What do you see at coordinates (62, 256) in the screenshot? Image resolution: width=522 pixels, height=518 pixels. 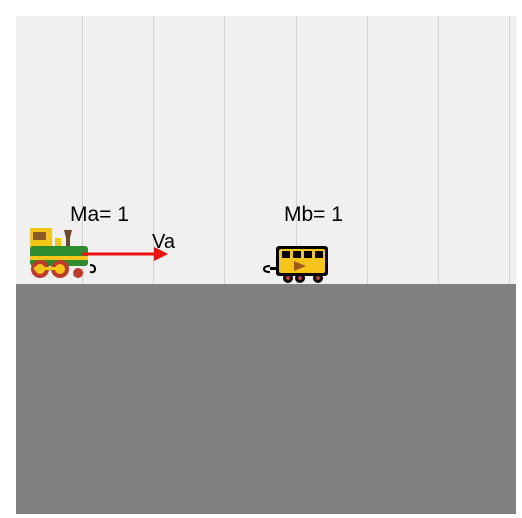 I see `locomotive-icon` at bounding box center [62, 256].